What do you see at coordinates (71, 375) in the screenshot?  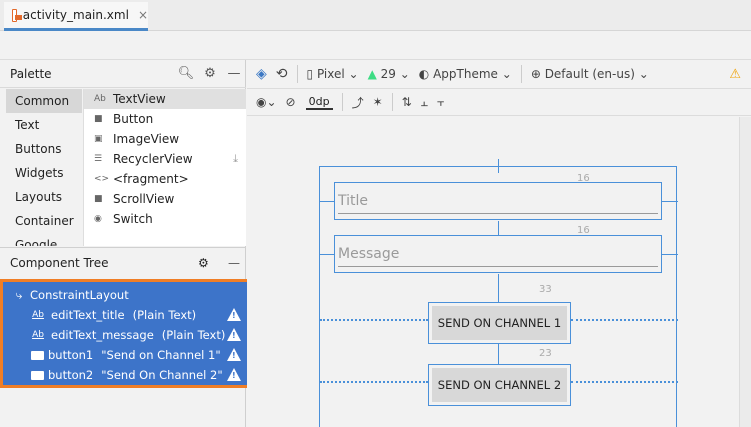 I see `tree-node-id: button2` at bounding box center [71, 375].